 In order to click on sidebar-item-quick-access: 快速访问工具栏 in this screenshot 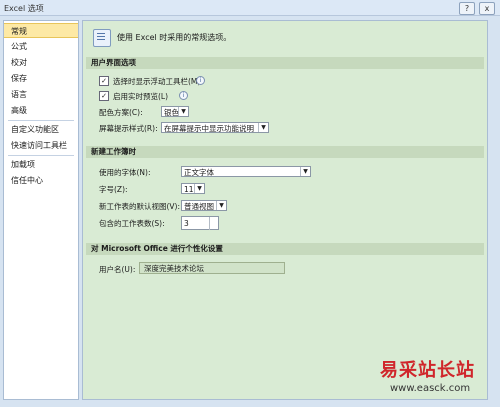, I will do `click(41, 145)`.